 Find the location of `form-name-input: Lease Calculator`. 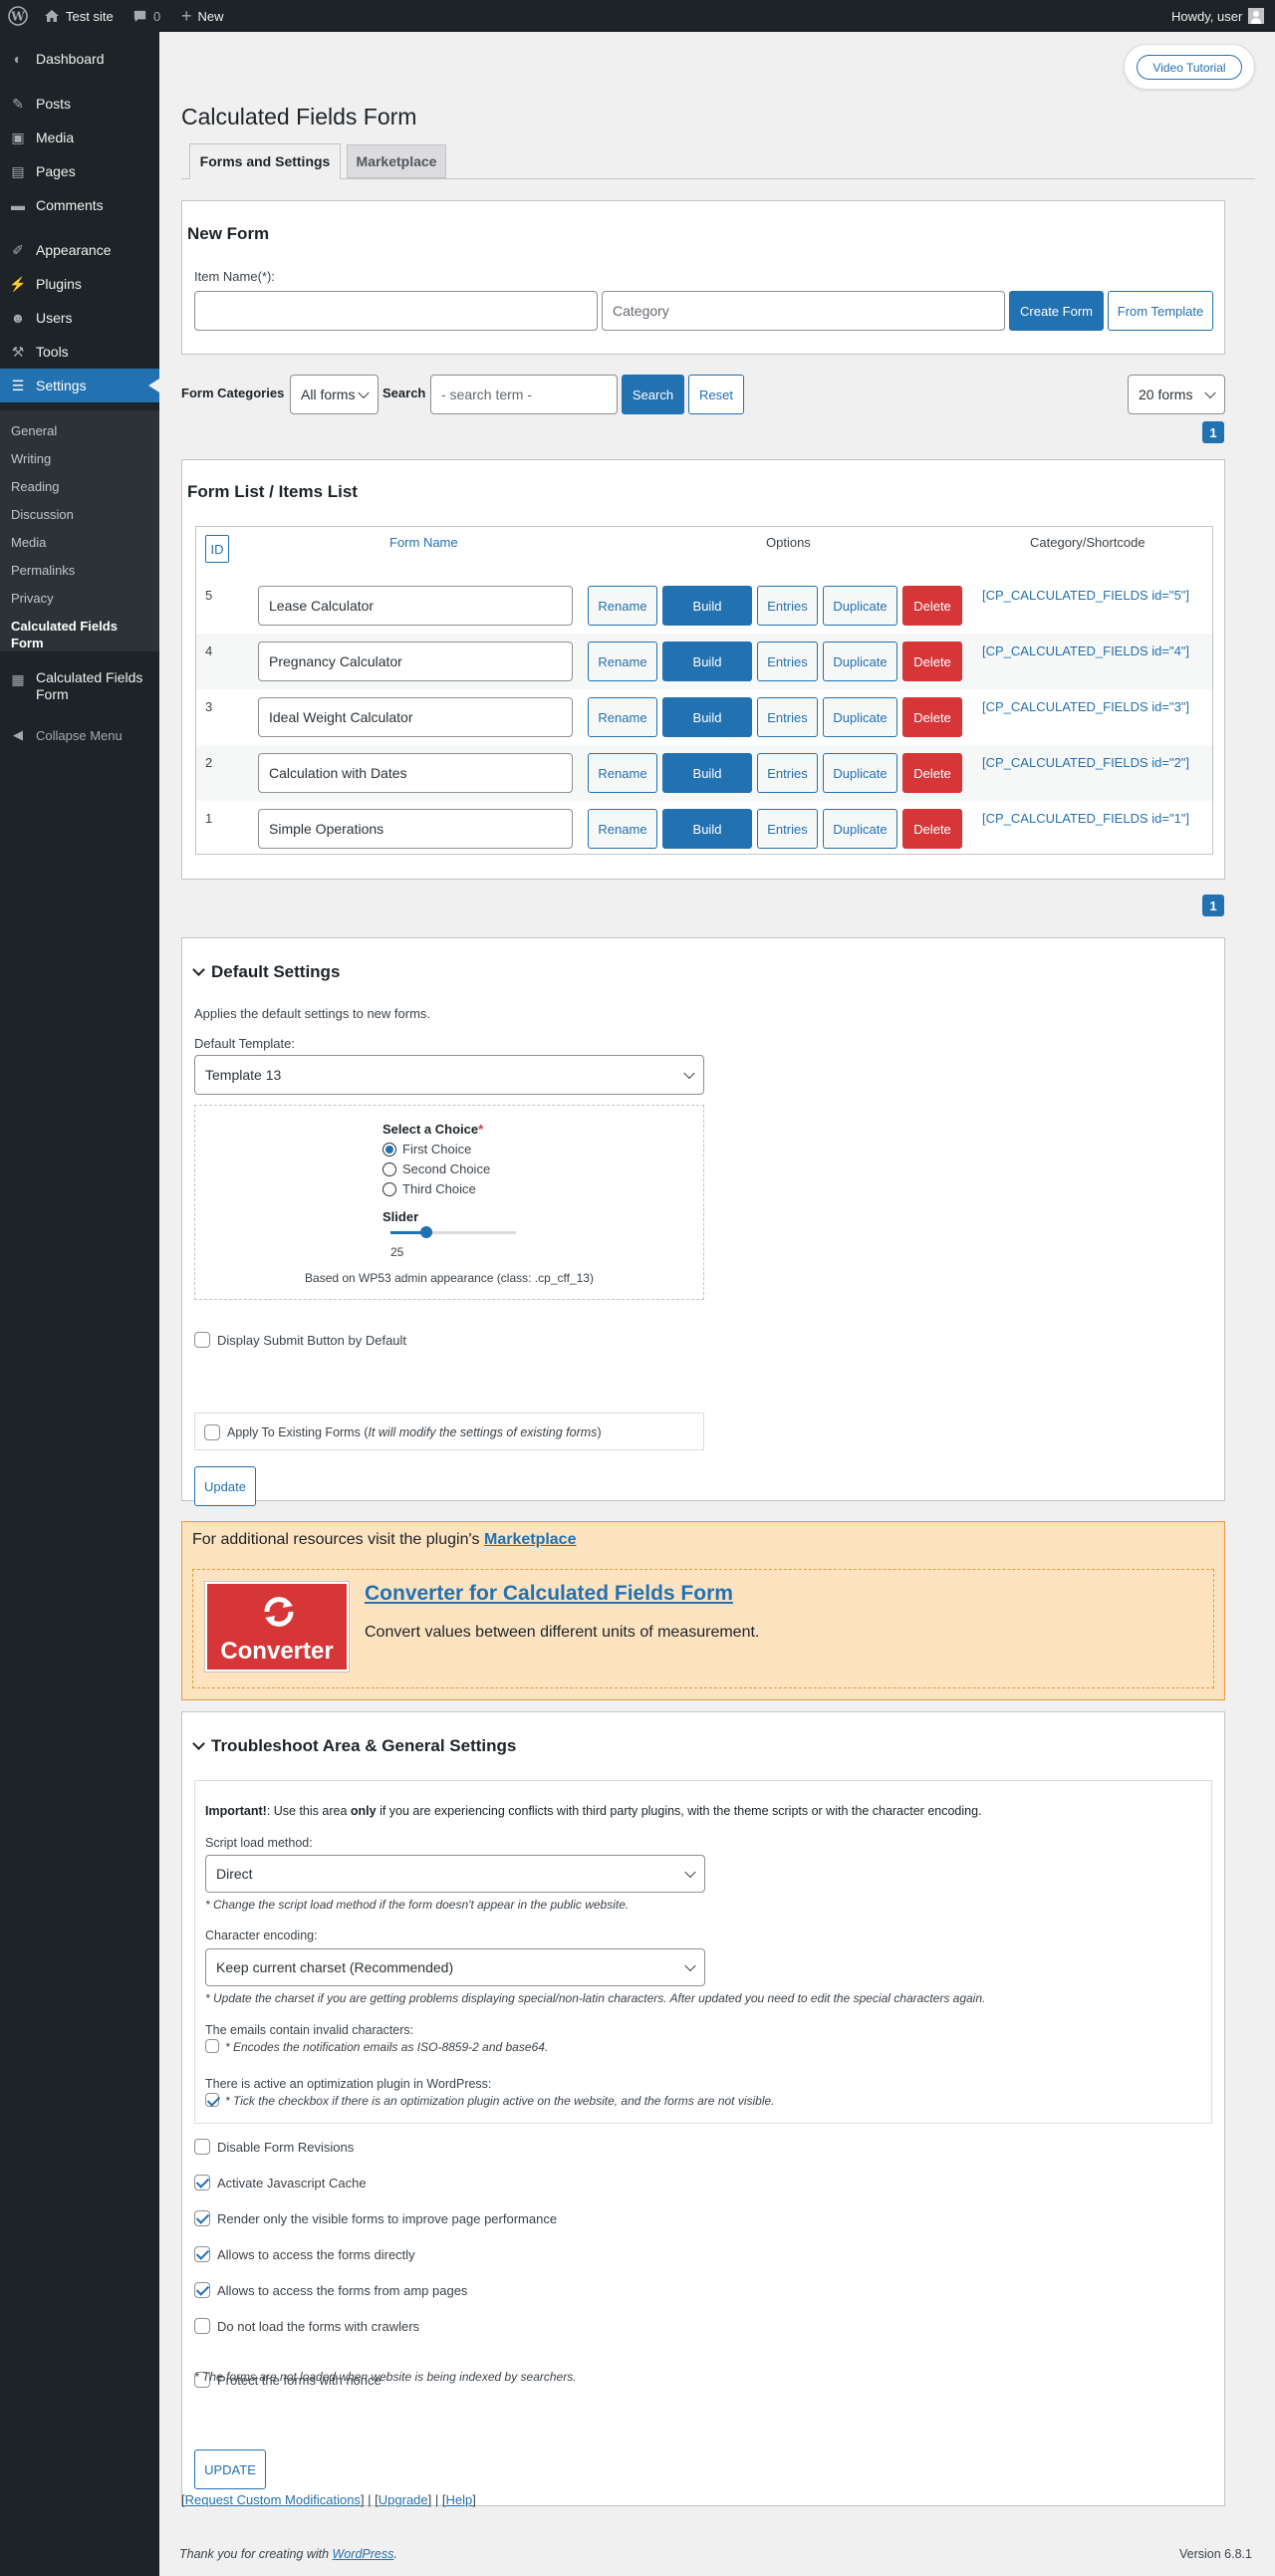

form-name-input: Lease Calculator is located at coordinates (415, 606).